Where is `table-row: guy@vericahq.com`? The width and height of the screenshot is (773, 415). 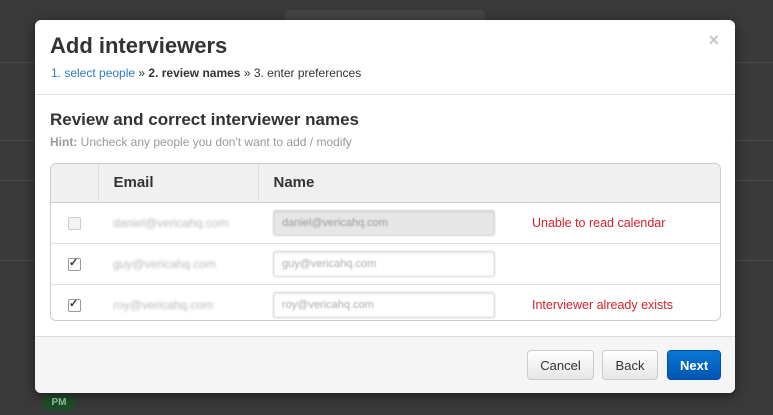
table-row: guy@vericahq.com is located at coordinates (385, 264).